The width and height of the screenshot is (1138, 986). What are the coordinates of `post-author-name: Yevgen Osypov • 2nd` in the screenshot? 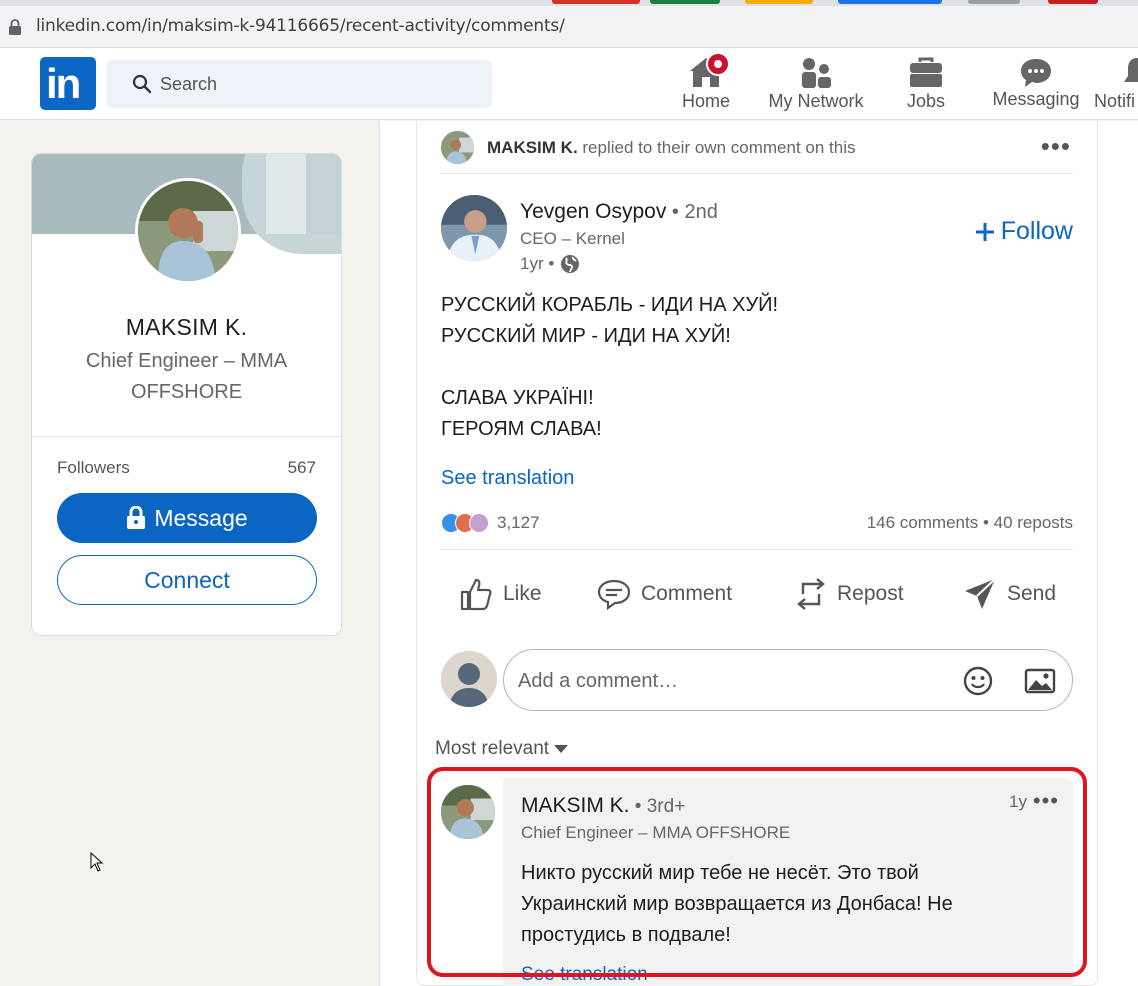 It's located at (619, 212).